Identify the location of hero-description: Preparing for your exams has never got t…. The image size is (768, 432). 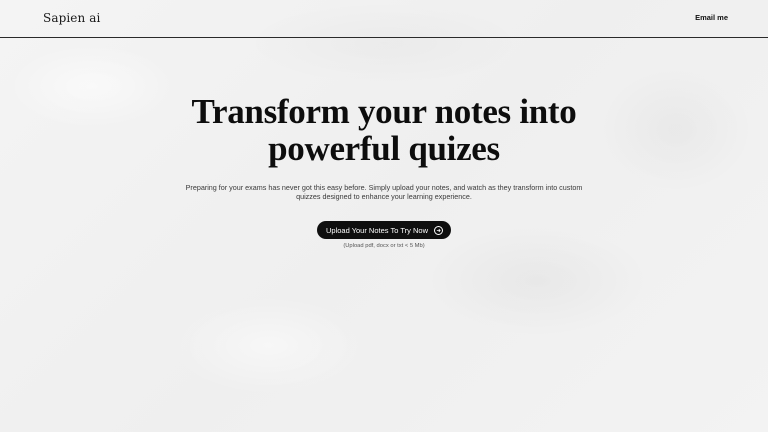
(384, 192).